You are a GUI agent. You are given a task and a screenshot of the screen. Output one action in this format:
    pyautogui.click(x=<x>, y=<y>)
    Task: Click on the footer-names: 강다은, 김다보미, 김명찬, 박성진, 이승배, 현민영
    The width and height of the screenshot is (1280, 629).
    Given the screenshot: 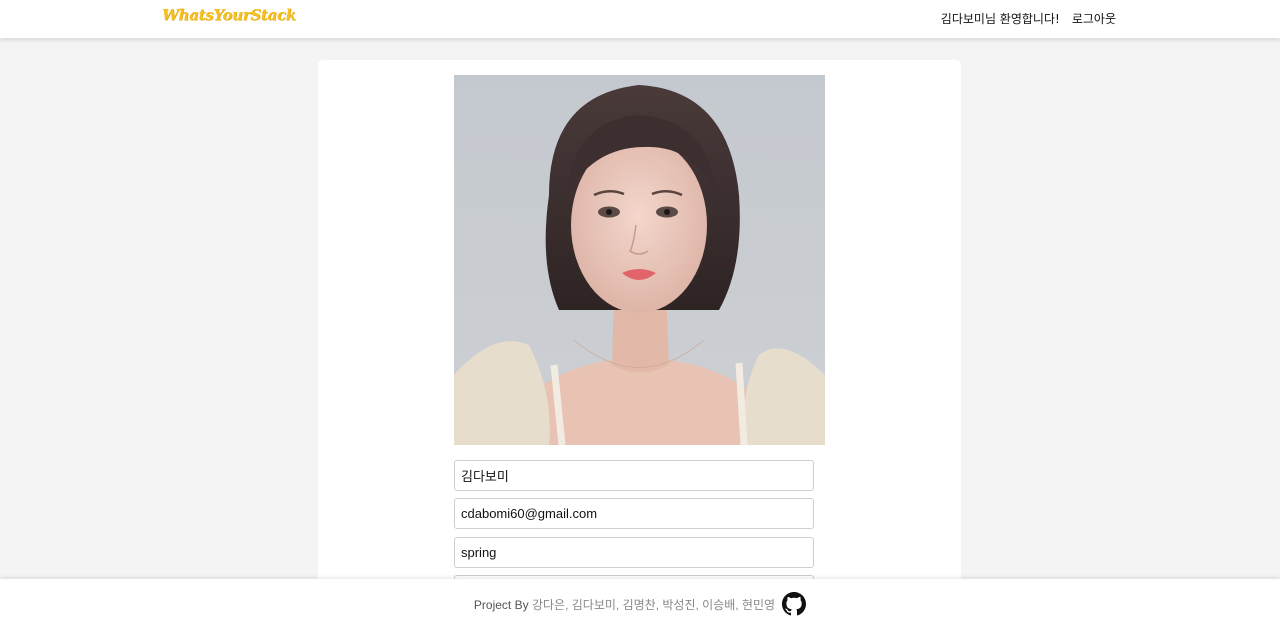 What is the action you would take?
    pyautogui.click(x=653, y=604)
    